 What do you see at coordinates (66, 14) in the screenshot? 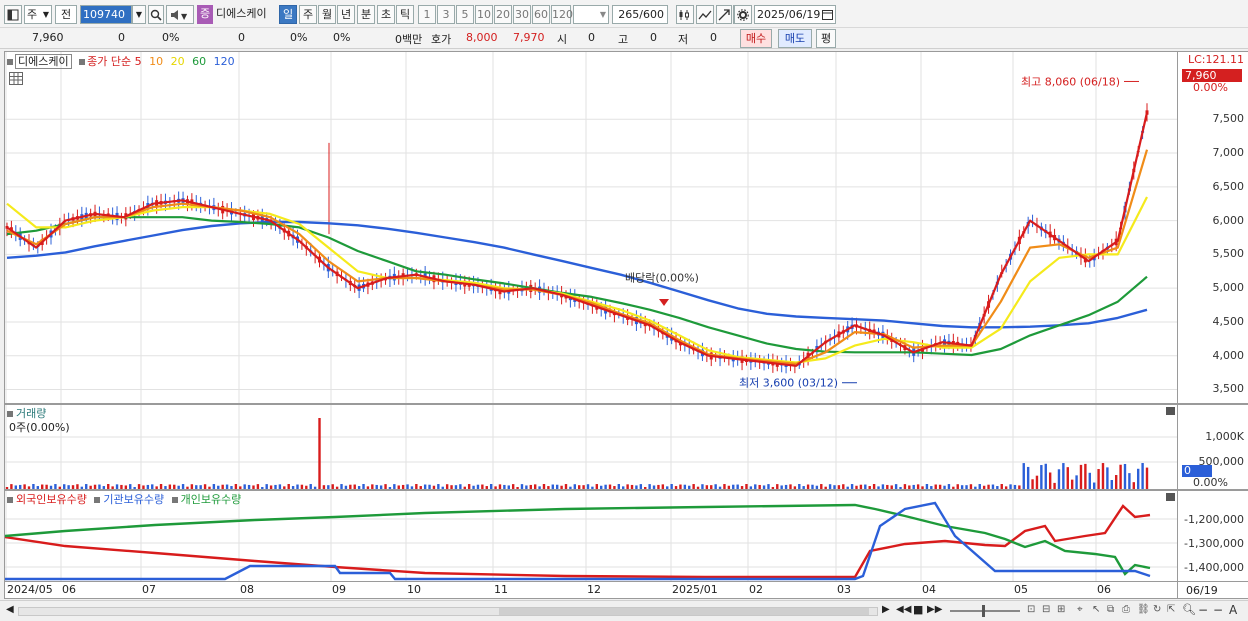
I see `prev-select: 전` at bounding box center [66, 14].